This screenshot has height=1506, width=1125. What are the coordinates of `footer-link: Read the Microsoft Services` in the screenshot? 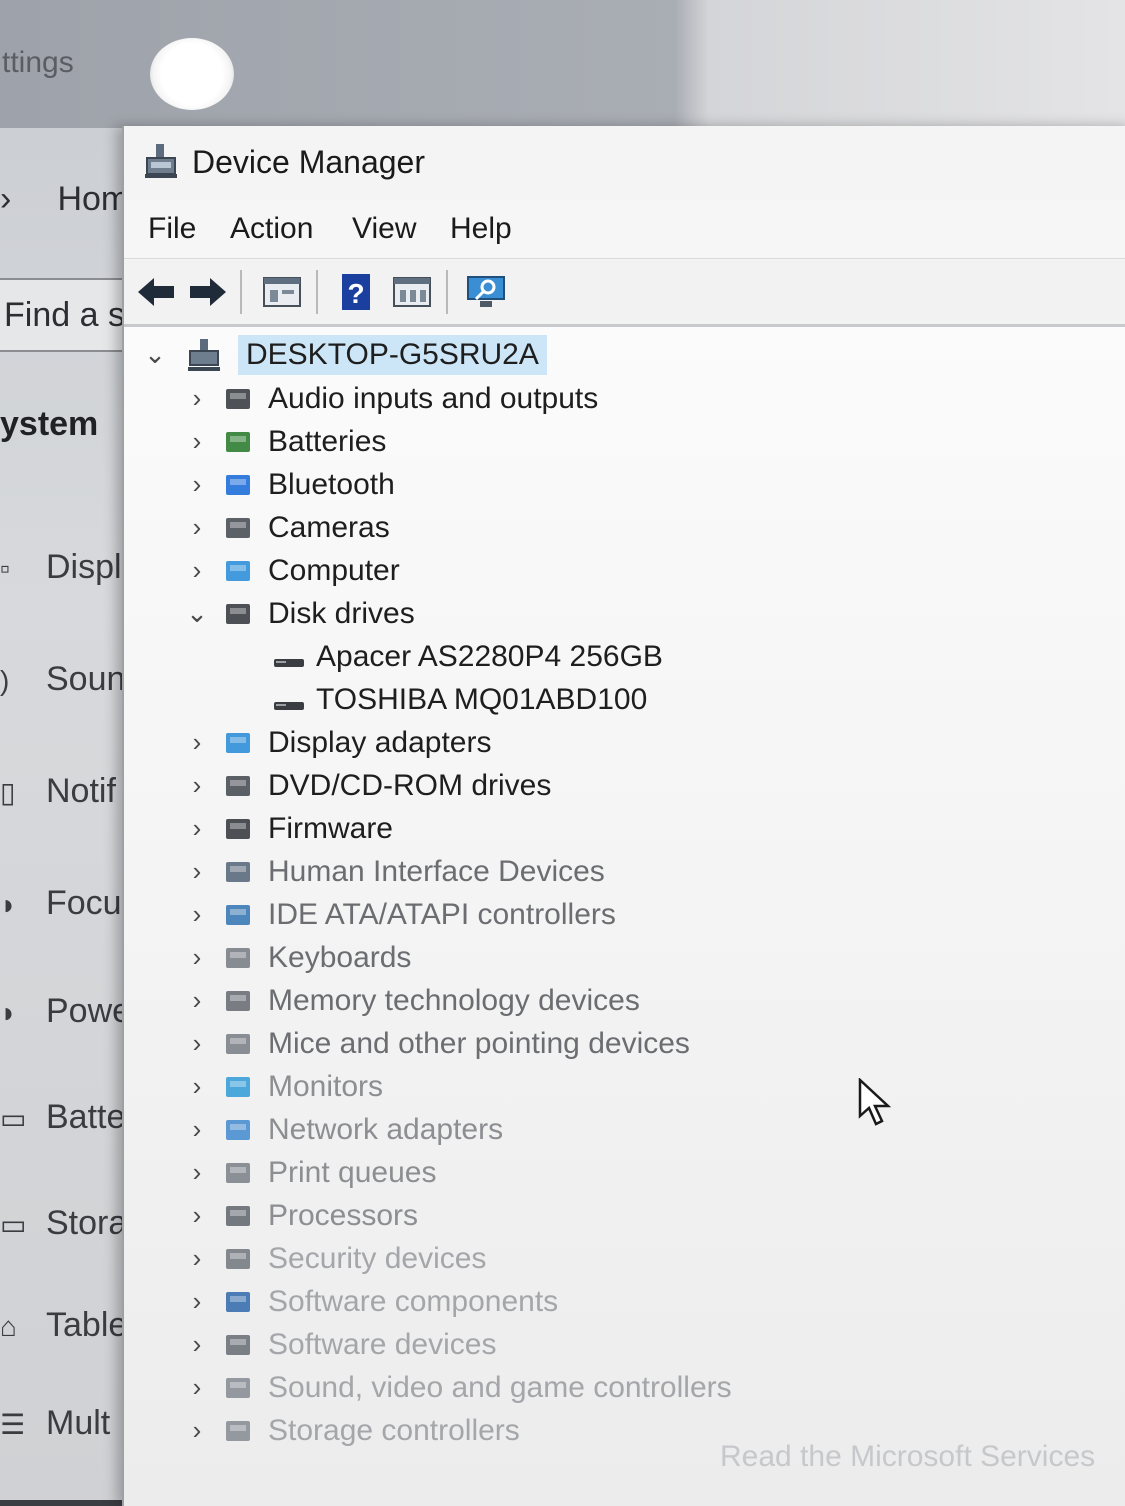 It's located at (907, 1457).